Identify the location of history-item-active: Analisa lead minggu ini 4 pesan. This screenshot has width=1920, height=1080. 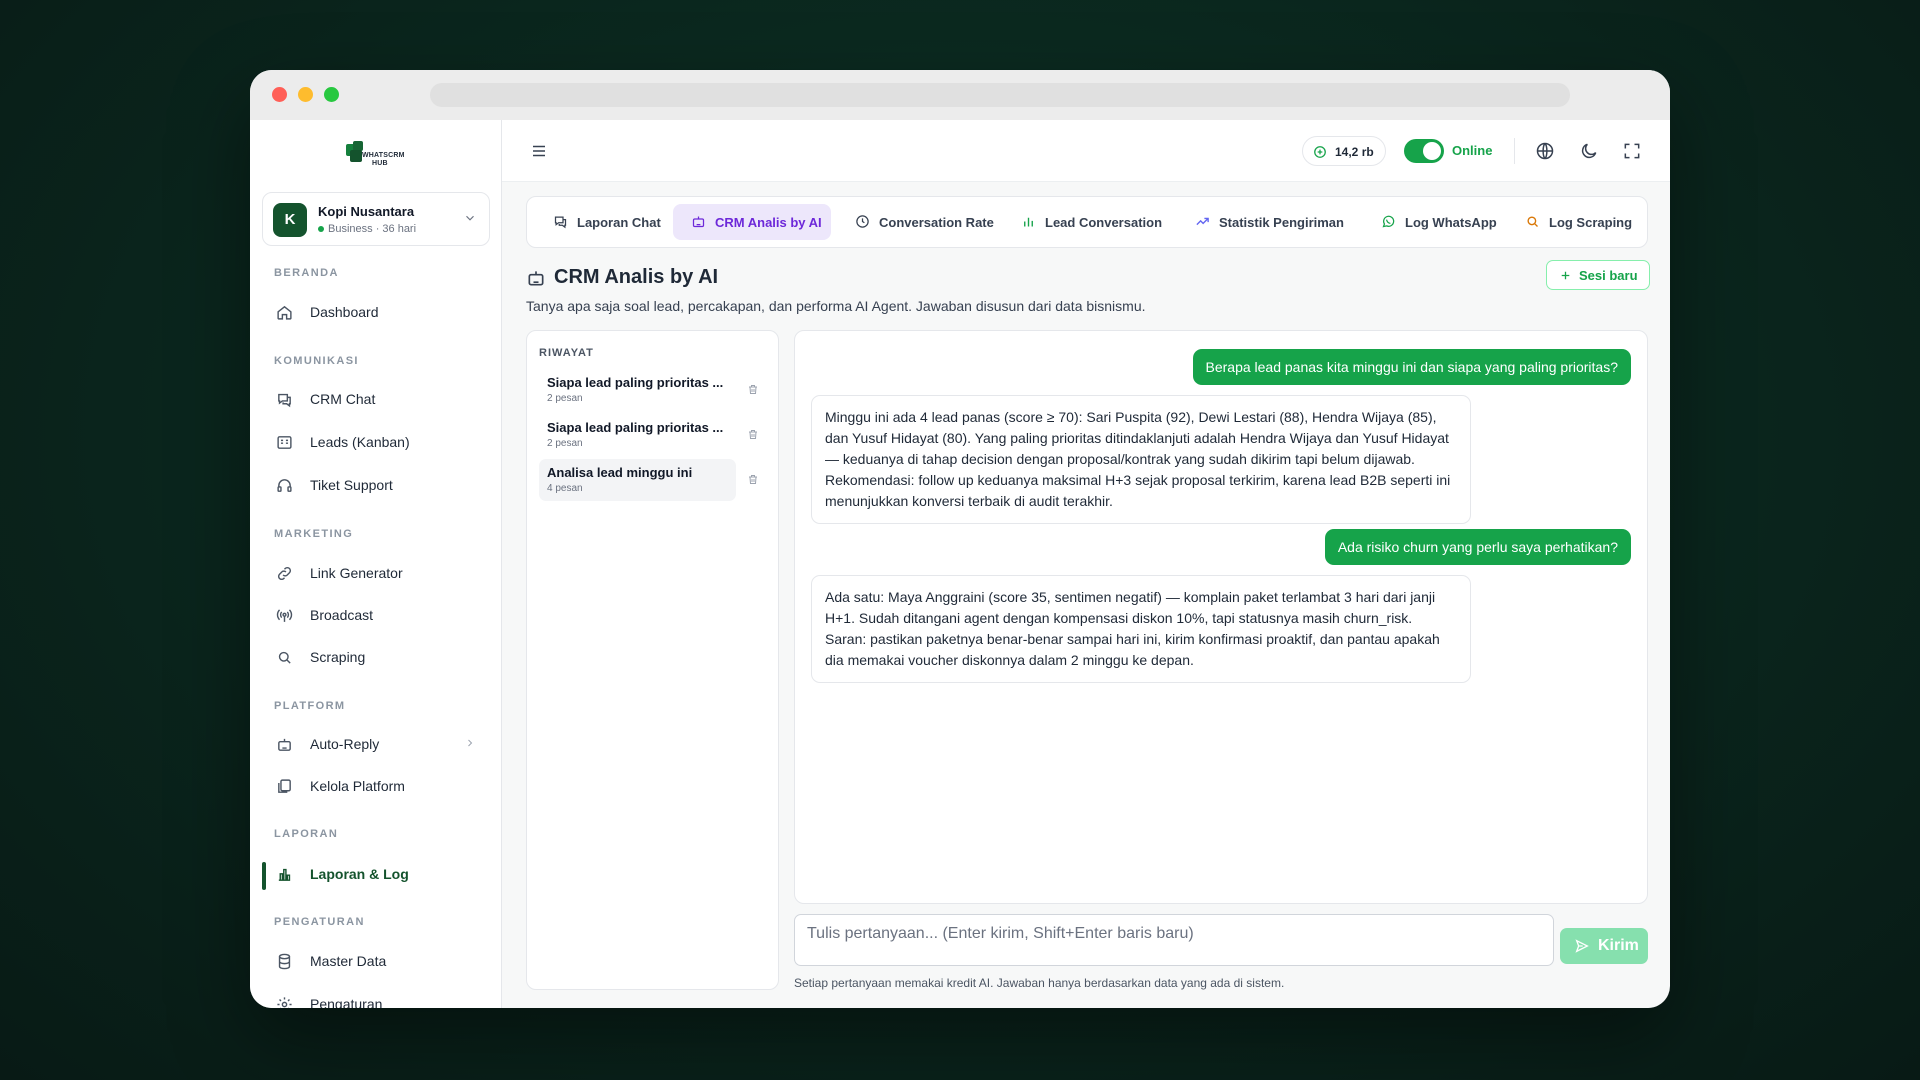
(637, 480).